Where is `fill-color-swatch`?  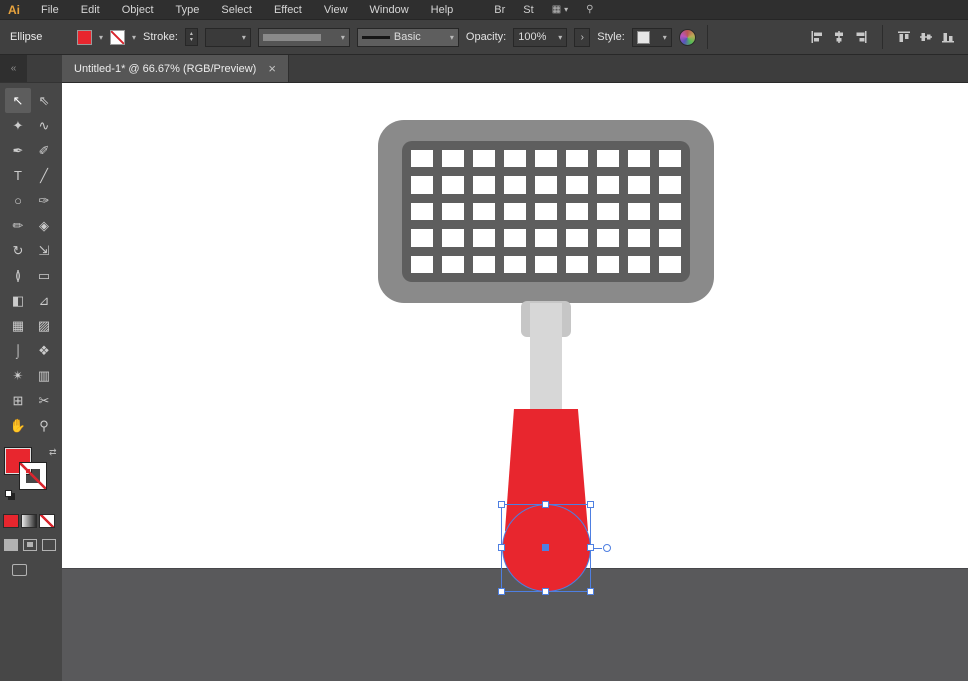 fill-color-swatch is located at coordinates (84, 37).